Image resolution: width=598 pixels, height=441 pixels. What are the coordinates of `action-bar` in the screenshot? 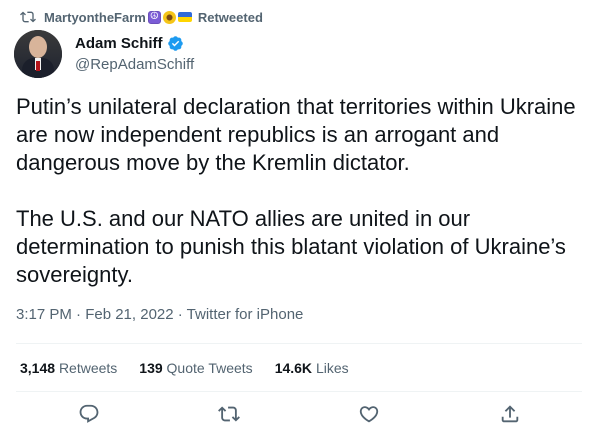 It's located at (299, 417).